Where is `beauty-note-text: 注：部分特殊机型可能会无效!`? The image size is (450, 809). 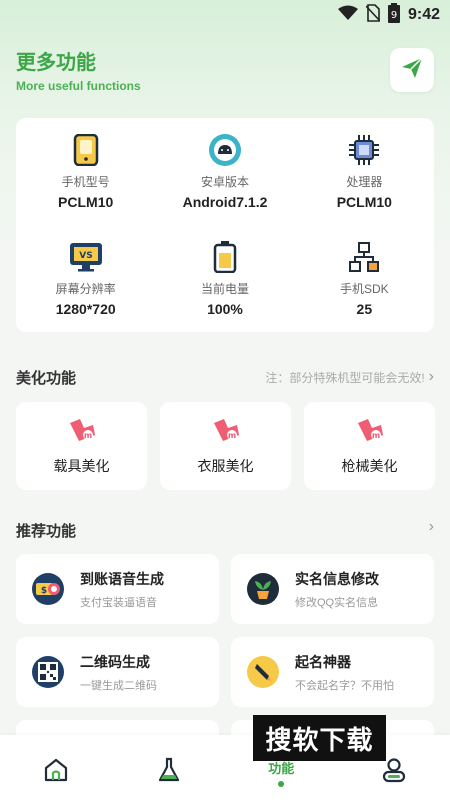 beauty-note-text: 注：部分特殊机型可能会无效! is located at coordinates (345, 377).